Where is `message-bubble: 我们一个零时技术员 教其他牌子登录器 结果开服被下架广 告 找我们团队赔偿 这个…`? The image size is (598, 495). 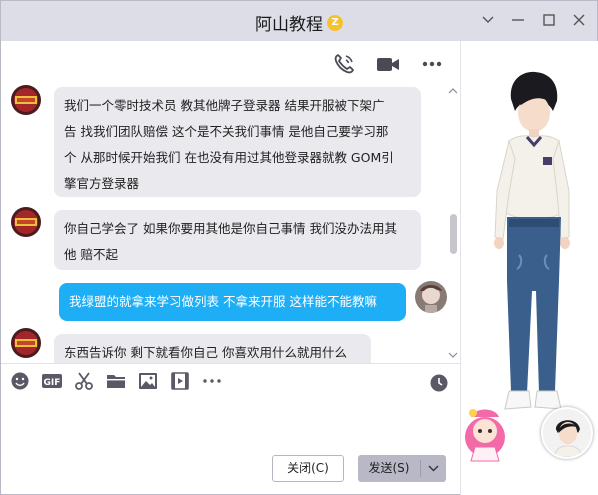
message-bubble: 我们一个零时技术员 教其他牌子登录器 结果开服被下架广 告 找我们团队赔偿 这个… is located at coordinates (237, 142).